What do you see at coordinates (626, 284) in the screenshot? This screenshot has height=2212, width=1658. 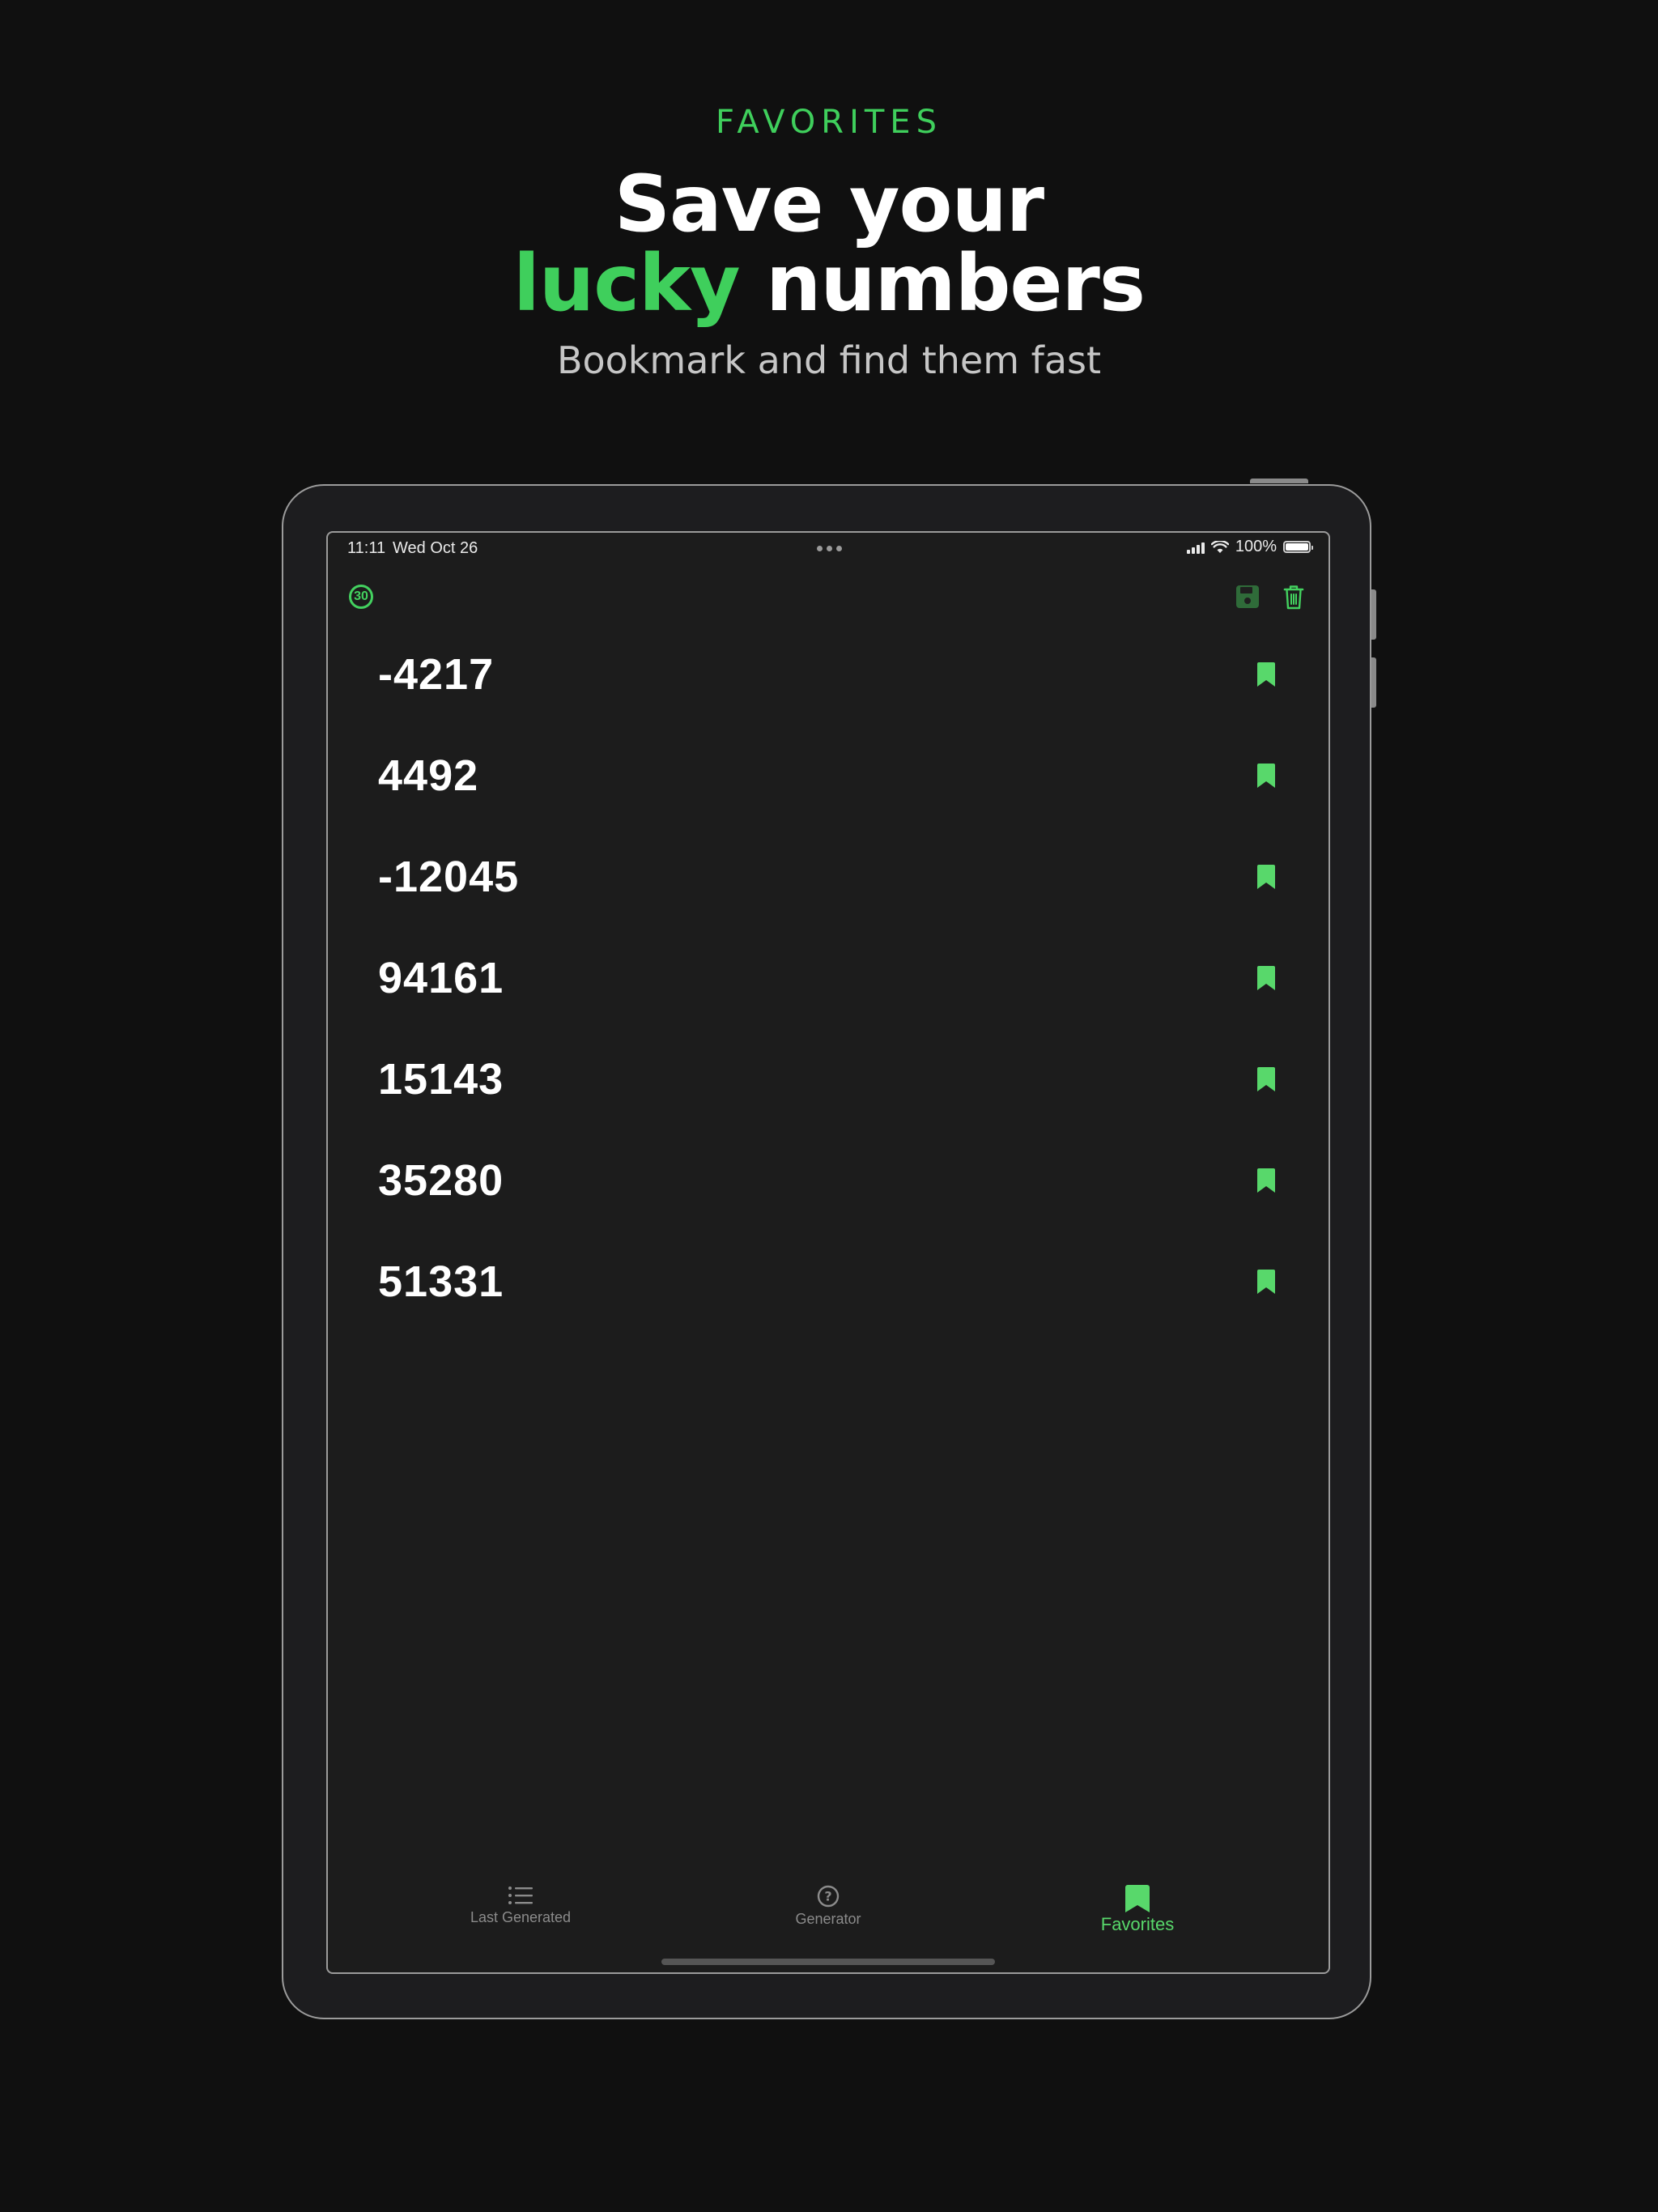 I see `promo-title-accent: lucky` at bounding box center [626, 284].